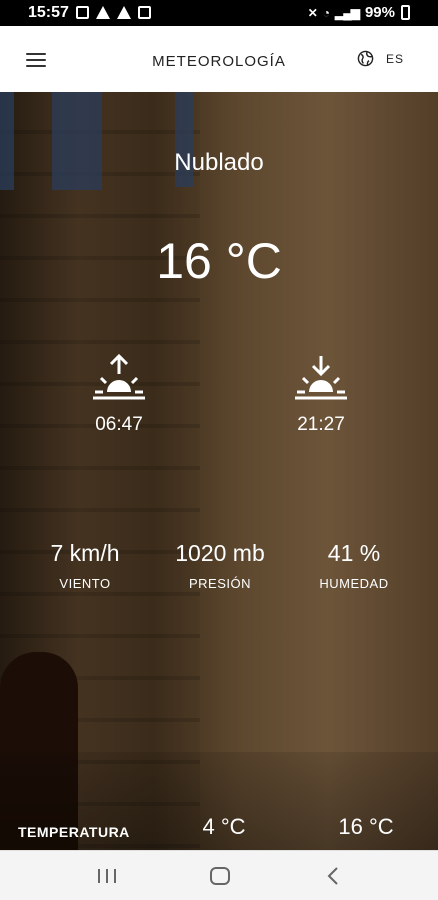 The height and width of the screenshot is (900, 438). What do you see at coordinates (113, 12) in the screenshot?
I see `notification-icons` at bounding box center [113, 12].